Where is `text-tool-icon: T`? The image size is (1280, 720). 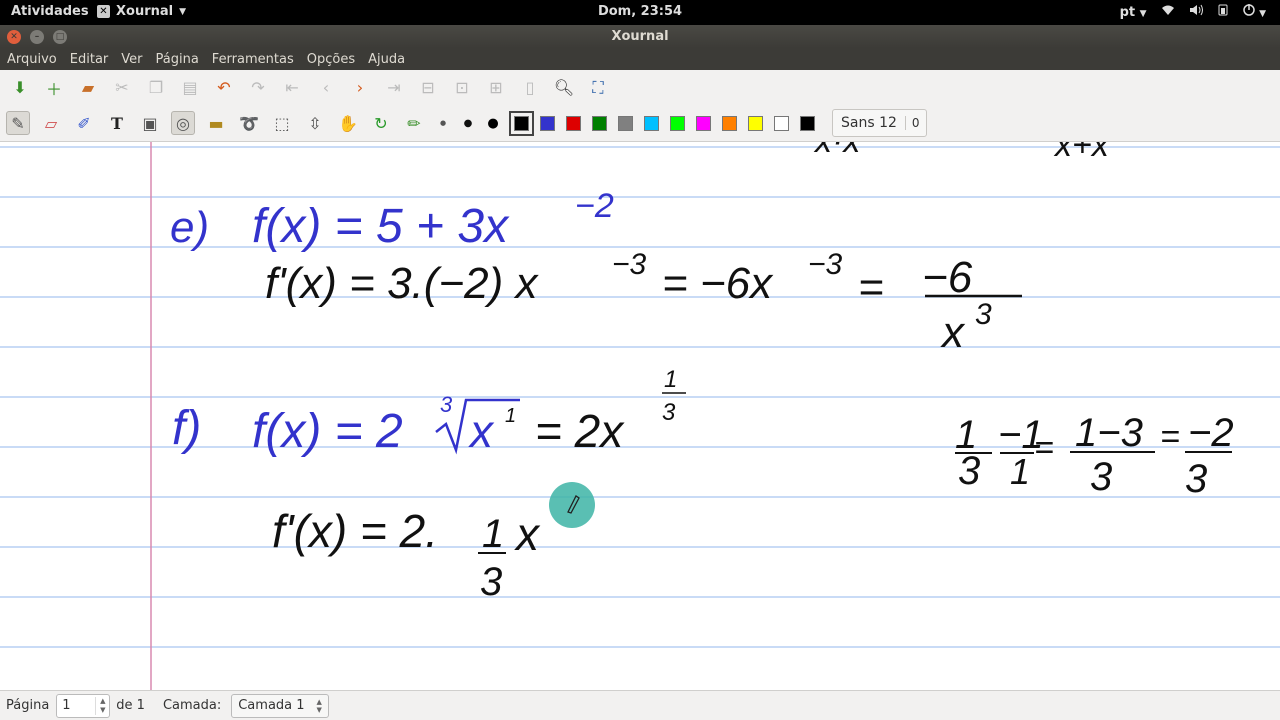 text-tool-icon: T is located at coordinates (117, 123).